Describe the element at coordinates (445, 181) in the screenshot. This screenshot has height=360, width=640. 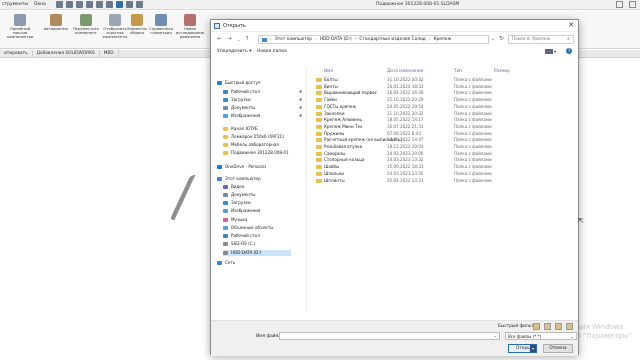
I see `list-item: Шплинты 05.04.2022 13:31 Папка с файлами` at that location.